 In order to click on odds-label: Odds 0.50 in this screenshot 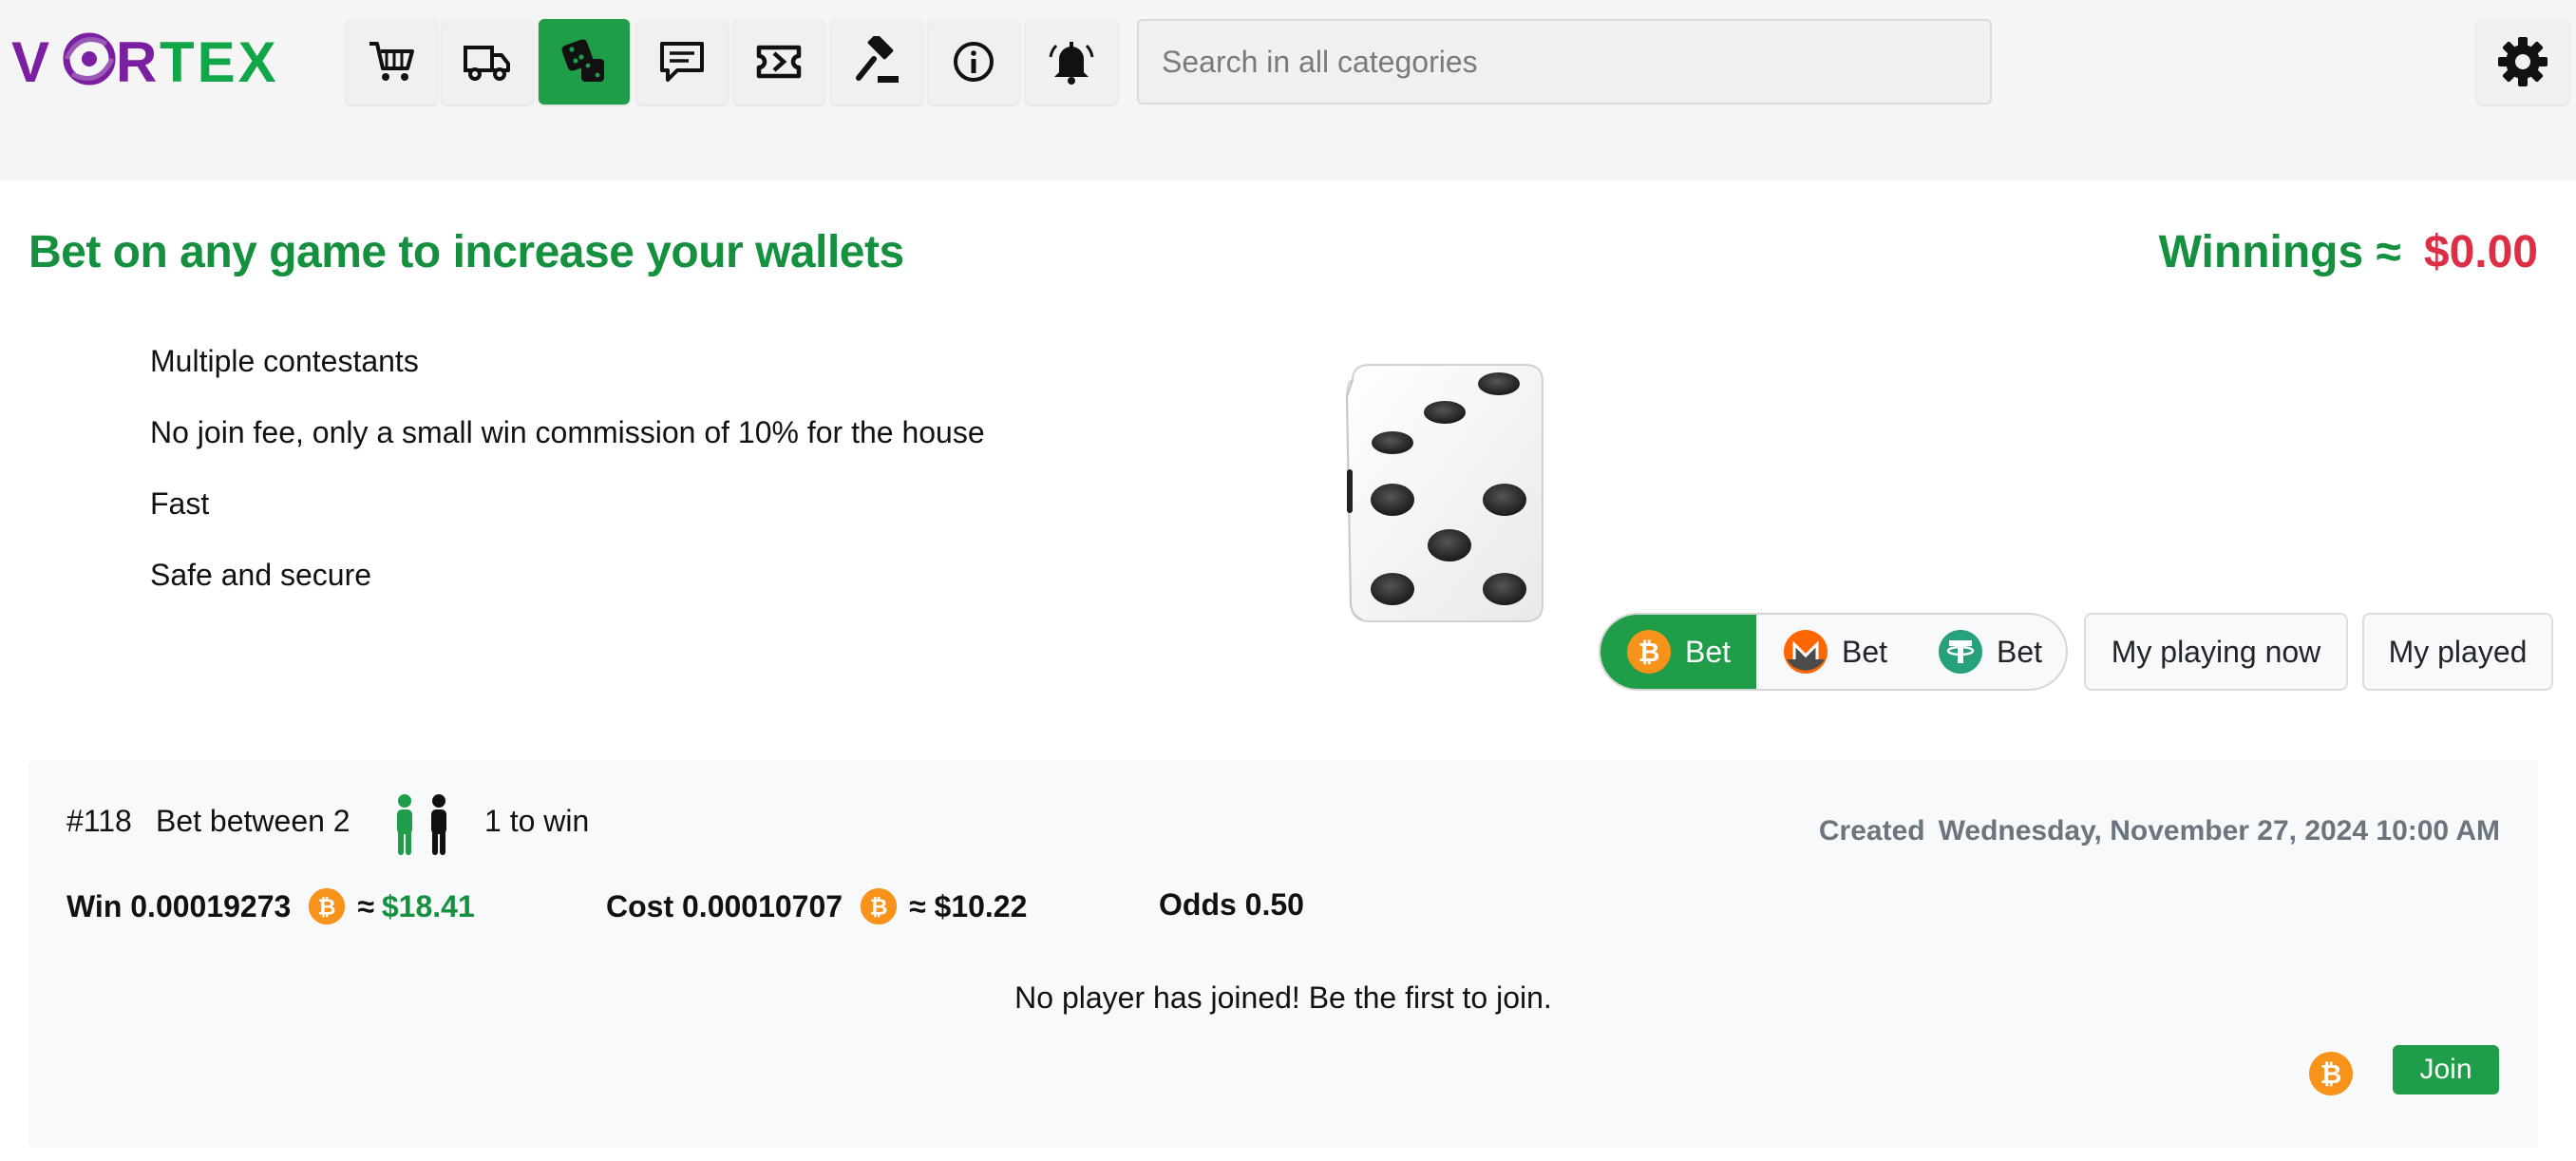, I will do `click(1231, 904)`.